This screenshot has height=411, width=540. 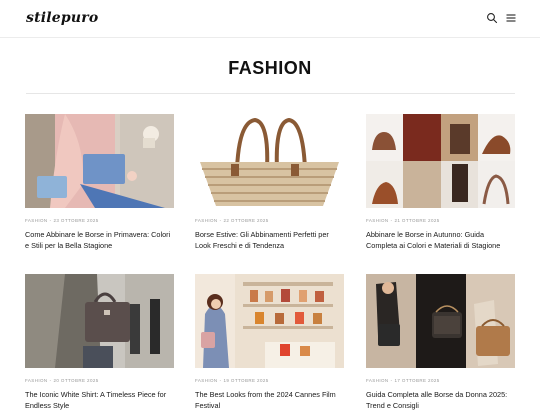 What do you see at coordinates (246, 380) in the screenshot?
I see `article-date: 19 OTTOBRE 2025` at bounding box center [246, 380].